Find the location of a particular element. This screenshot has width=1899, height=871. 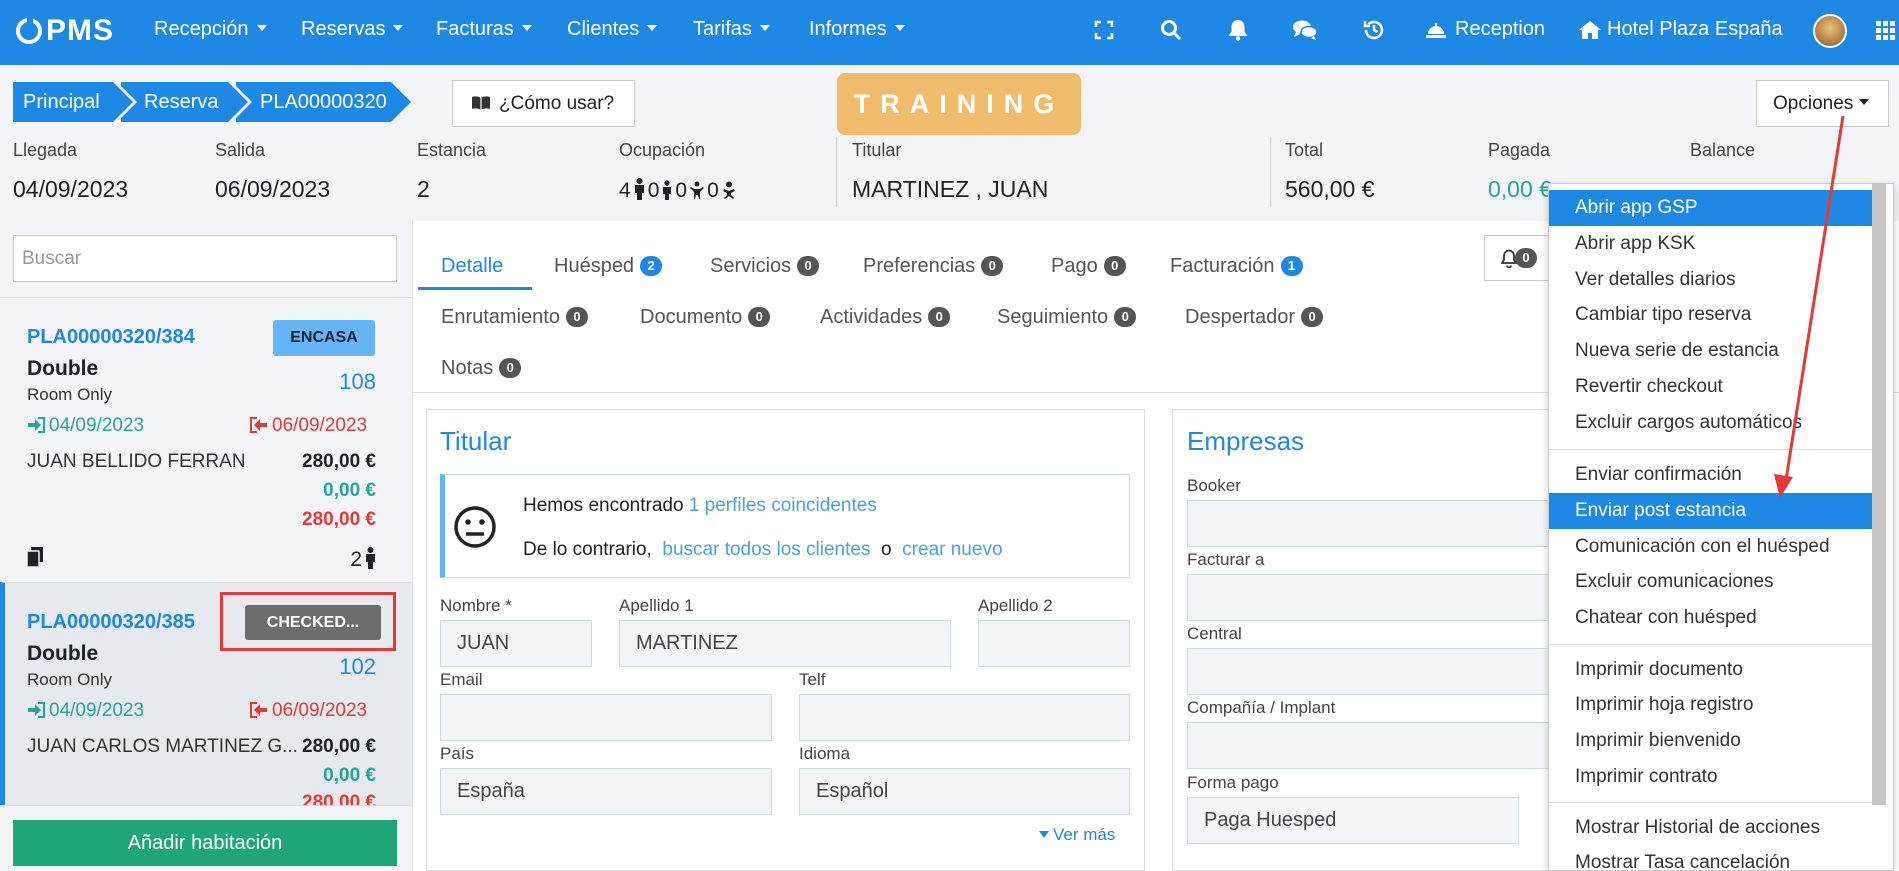

count-badge: 0 is located at coordinates (1312, 317).